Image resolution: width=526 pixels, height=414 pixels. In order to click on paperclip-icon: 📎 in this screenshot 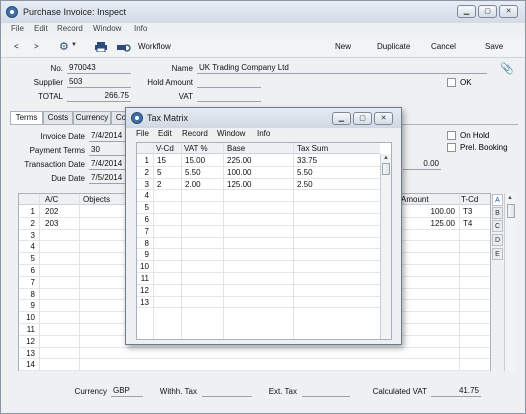, I will do `click(507, 68)`.